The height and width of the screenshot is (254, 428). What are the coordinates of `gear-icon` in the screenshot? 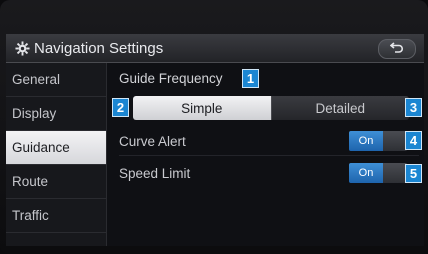 It's located at (22, 48).